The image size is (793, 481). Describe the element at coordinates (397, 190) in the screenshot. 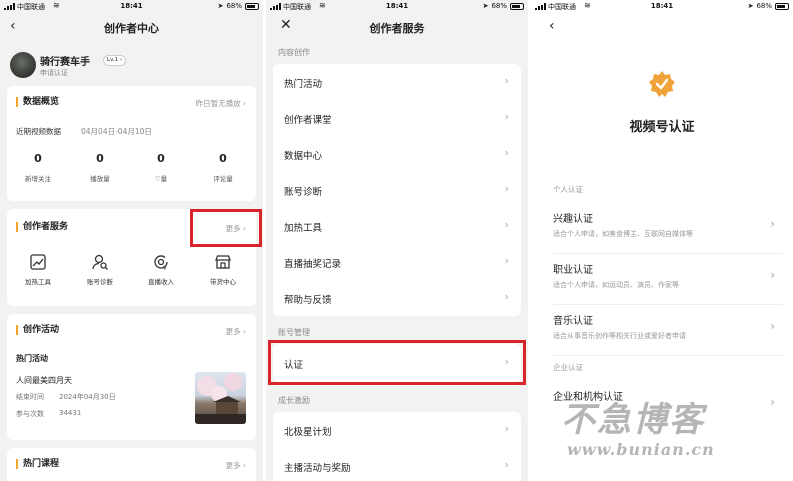

I see `menu-item-account-diagnosis: 账号诊断 ›` at that location.